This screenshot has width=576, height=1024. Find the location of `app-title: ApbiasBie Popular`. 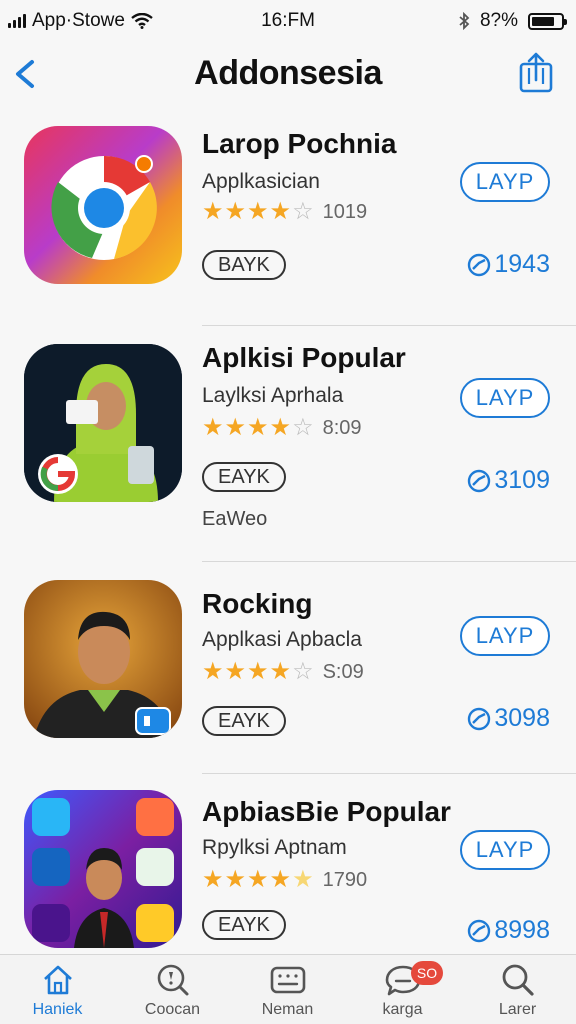

app-title: ApbiasBie Popular is located at coordinates (326, 811).